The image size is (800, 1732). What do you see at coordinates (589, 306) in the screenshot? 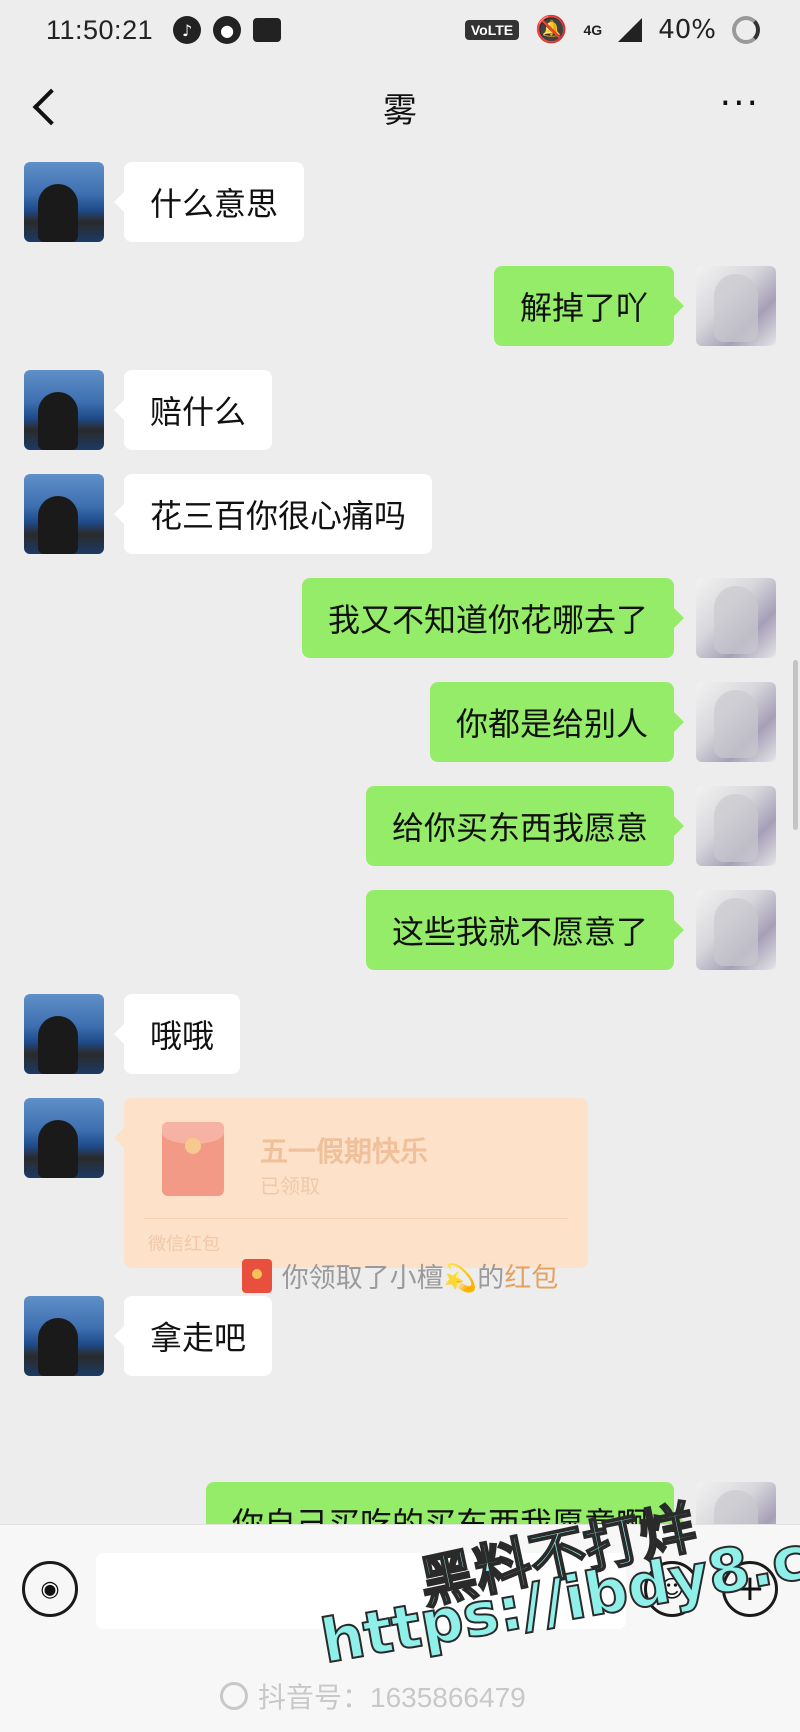
I see `message-bubble: 解掉了吖` at bounding box center [589, 306].